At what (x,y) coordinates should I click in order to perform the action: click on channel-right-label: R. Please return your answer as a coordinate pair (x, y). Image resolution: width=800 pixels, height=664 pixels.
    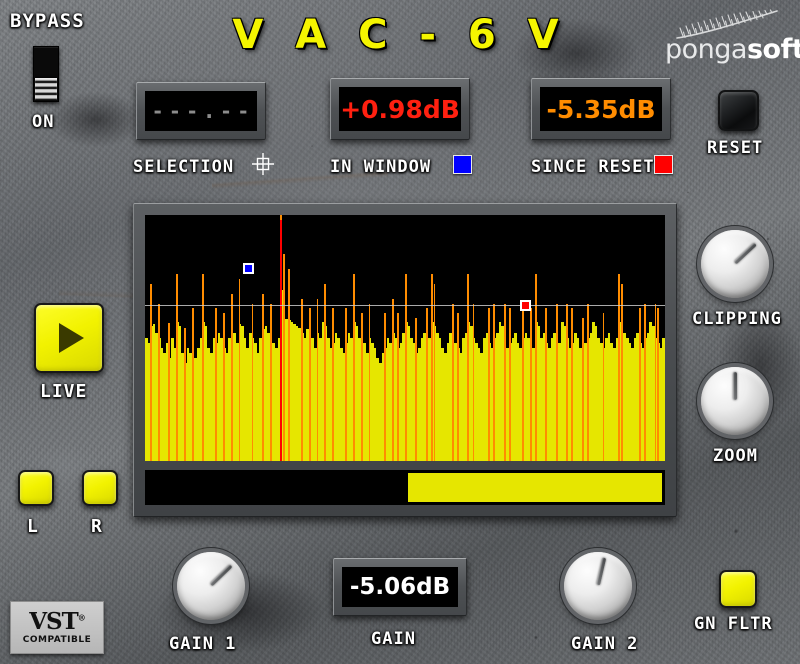
    Looking at the image, I should click on (97, 526).